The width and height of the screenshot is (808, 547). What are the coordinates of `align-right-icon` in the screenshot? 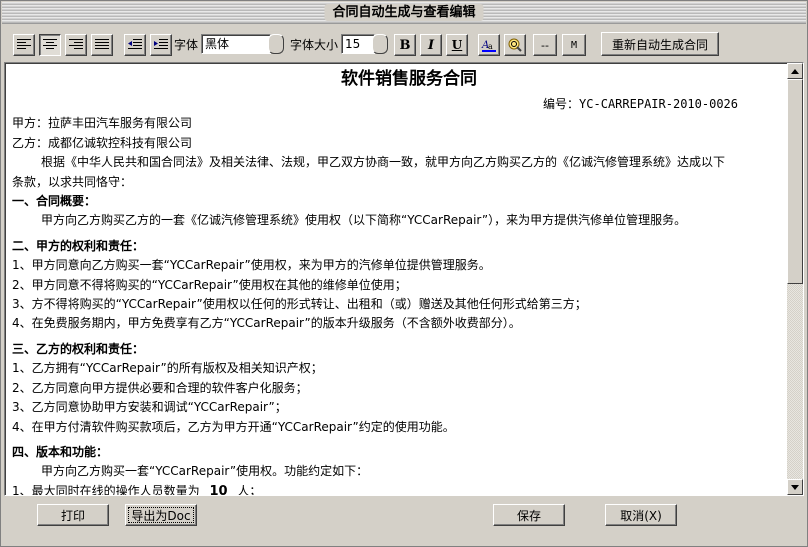 It's located at (76, 44).